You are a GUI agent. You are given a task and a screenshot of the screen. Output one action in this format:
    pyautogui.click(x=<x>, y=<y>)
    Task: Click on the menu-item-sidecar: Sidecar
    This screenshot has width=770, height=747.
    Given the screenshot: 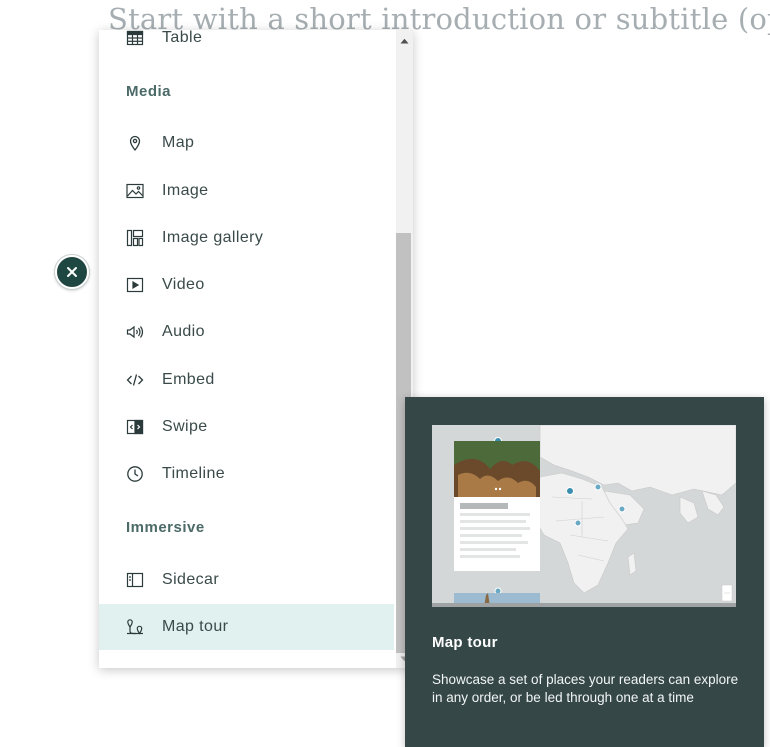 What is the action you would take?
    pyautogui.click(x=246, y=580)
    